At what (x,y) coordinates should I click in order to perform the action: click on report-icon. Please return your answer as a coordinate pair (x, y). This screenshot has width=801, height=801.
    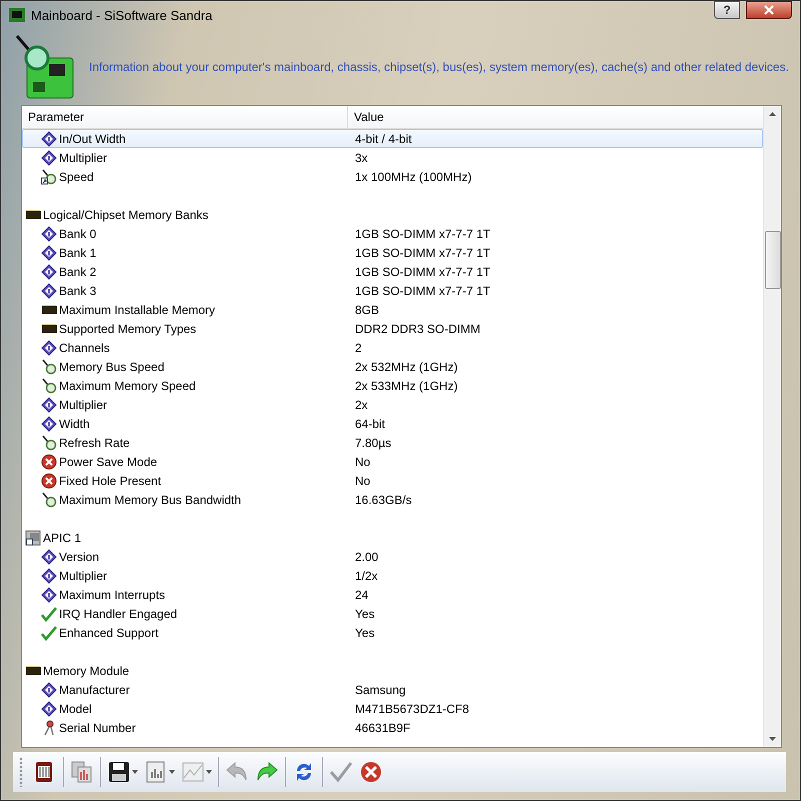
    Looking at the image, I should click on (155, 772).